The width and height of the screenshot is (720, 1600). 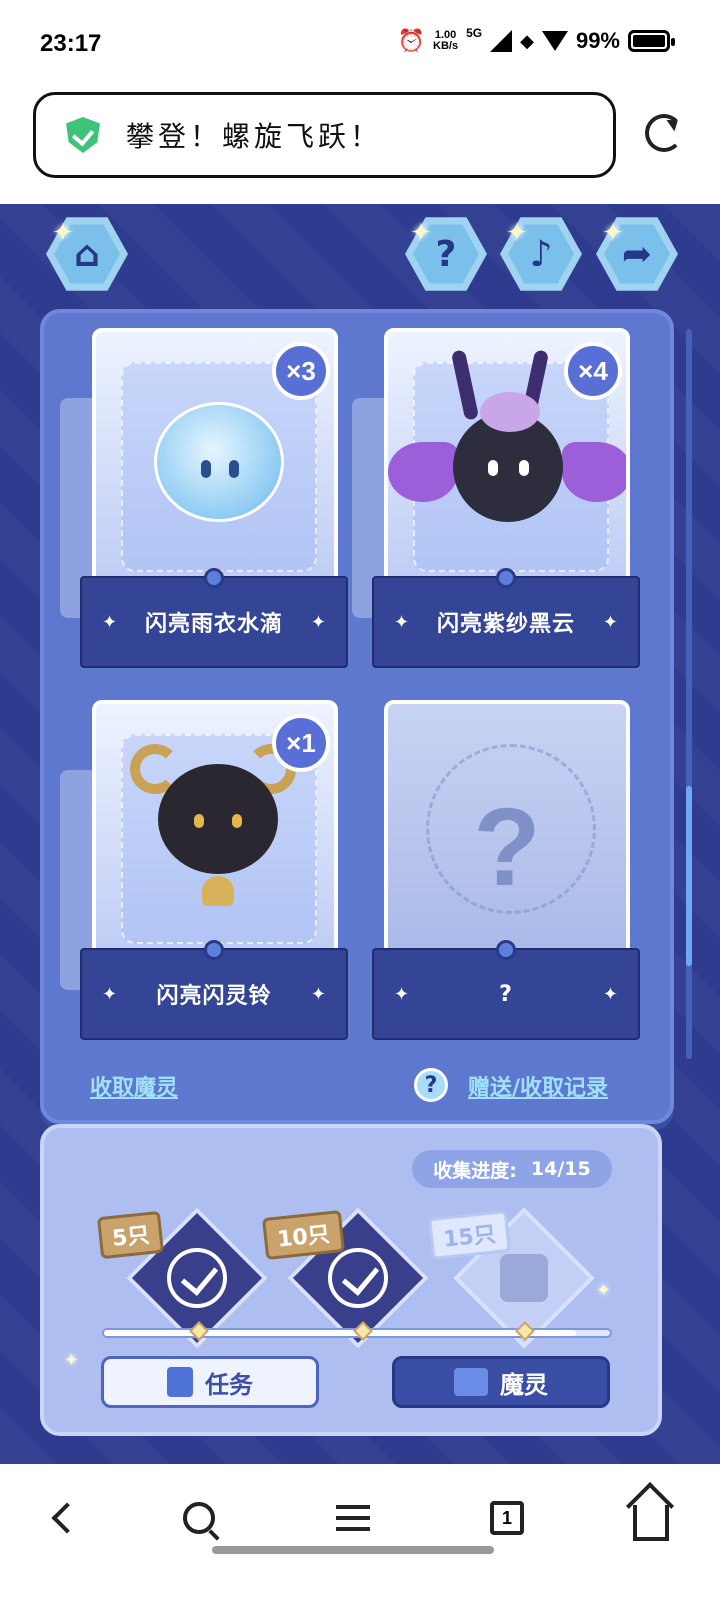 What do you see at coordinates (527, 40) in the screenshot?
I see `data-exchange-icon: ◆` at bounding box center [527, 40].